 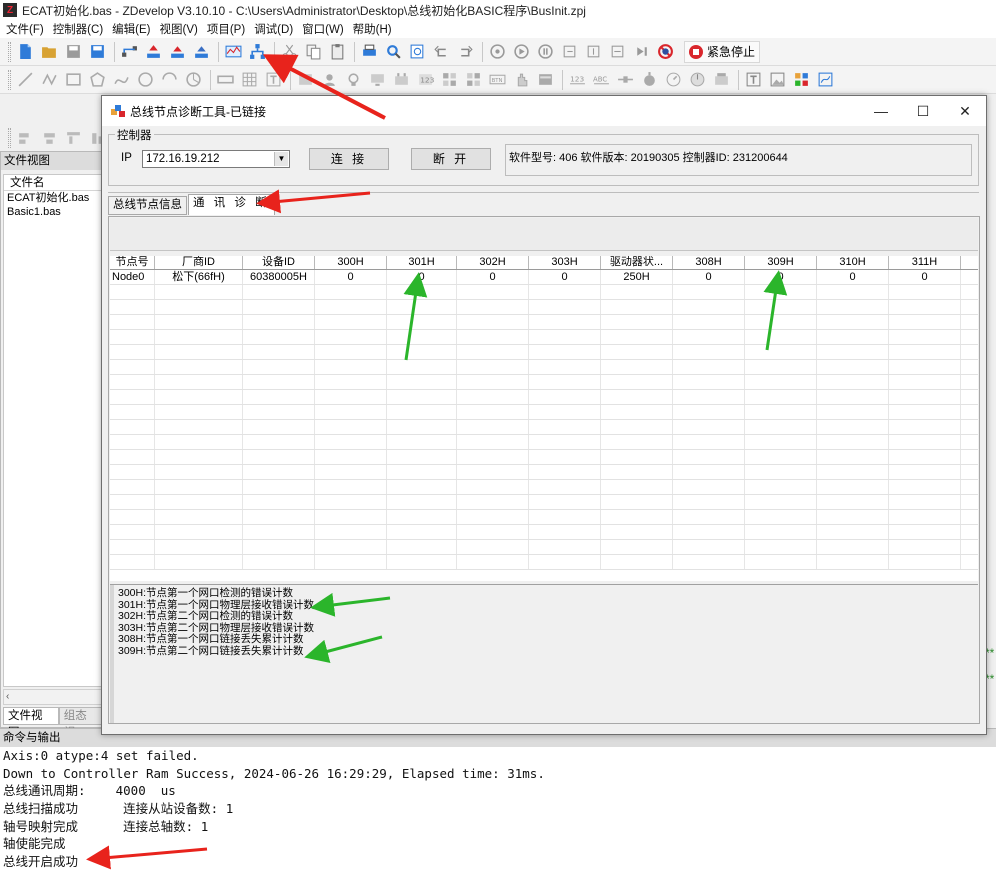 What do you see at coordinates (781, 262) in the screenshot?
I see `grid-column-header: 309H` at bounding box center [781, 262].